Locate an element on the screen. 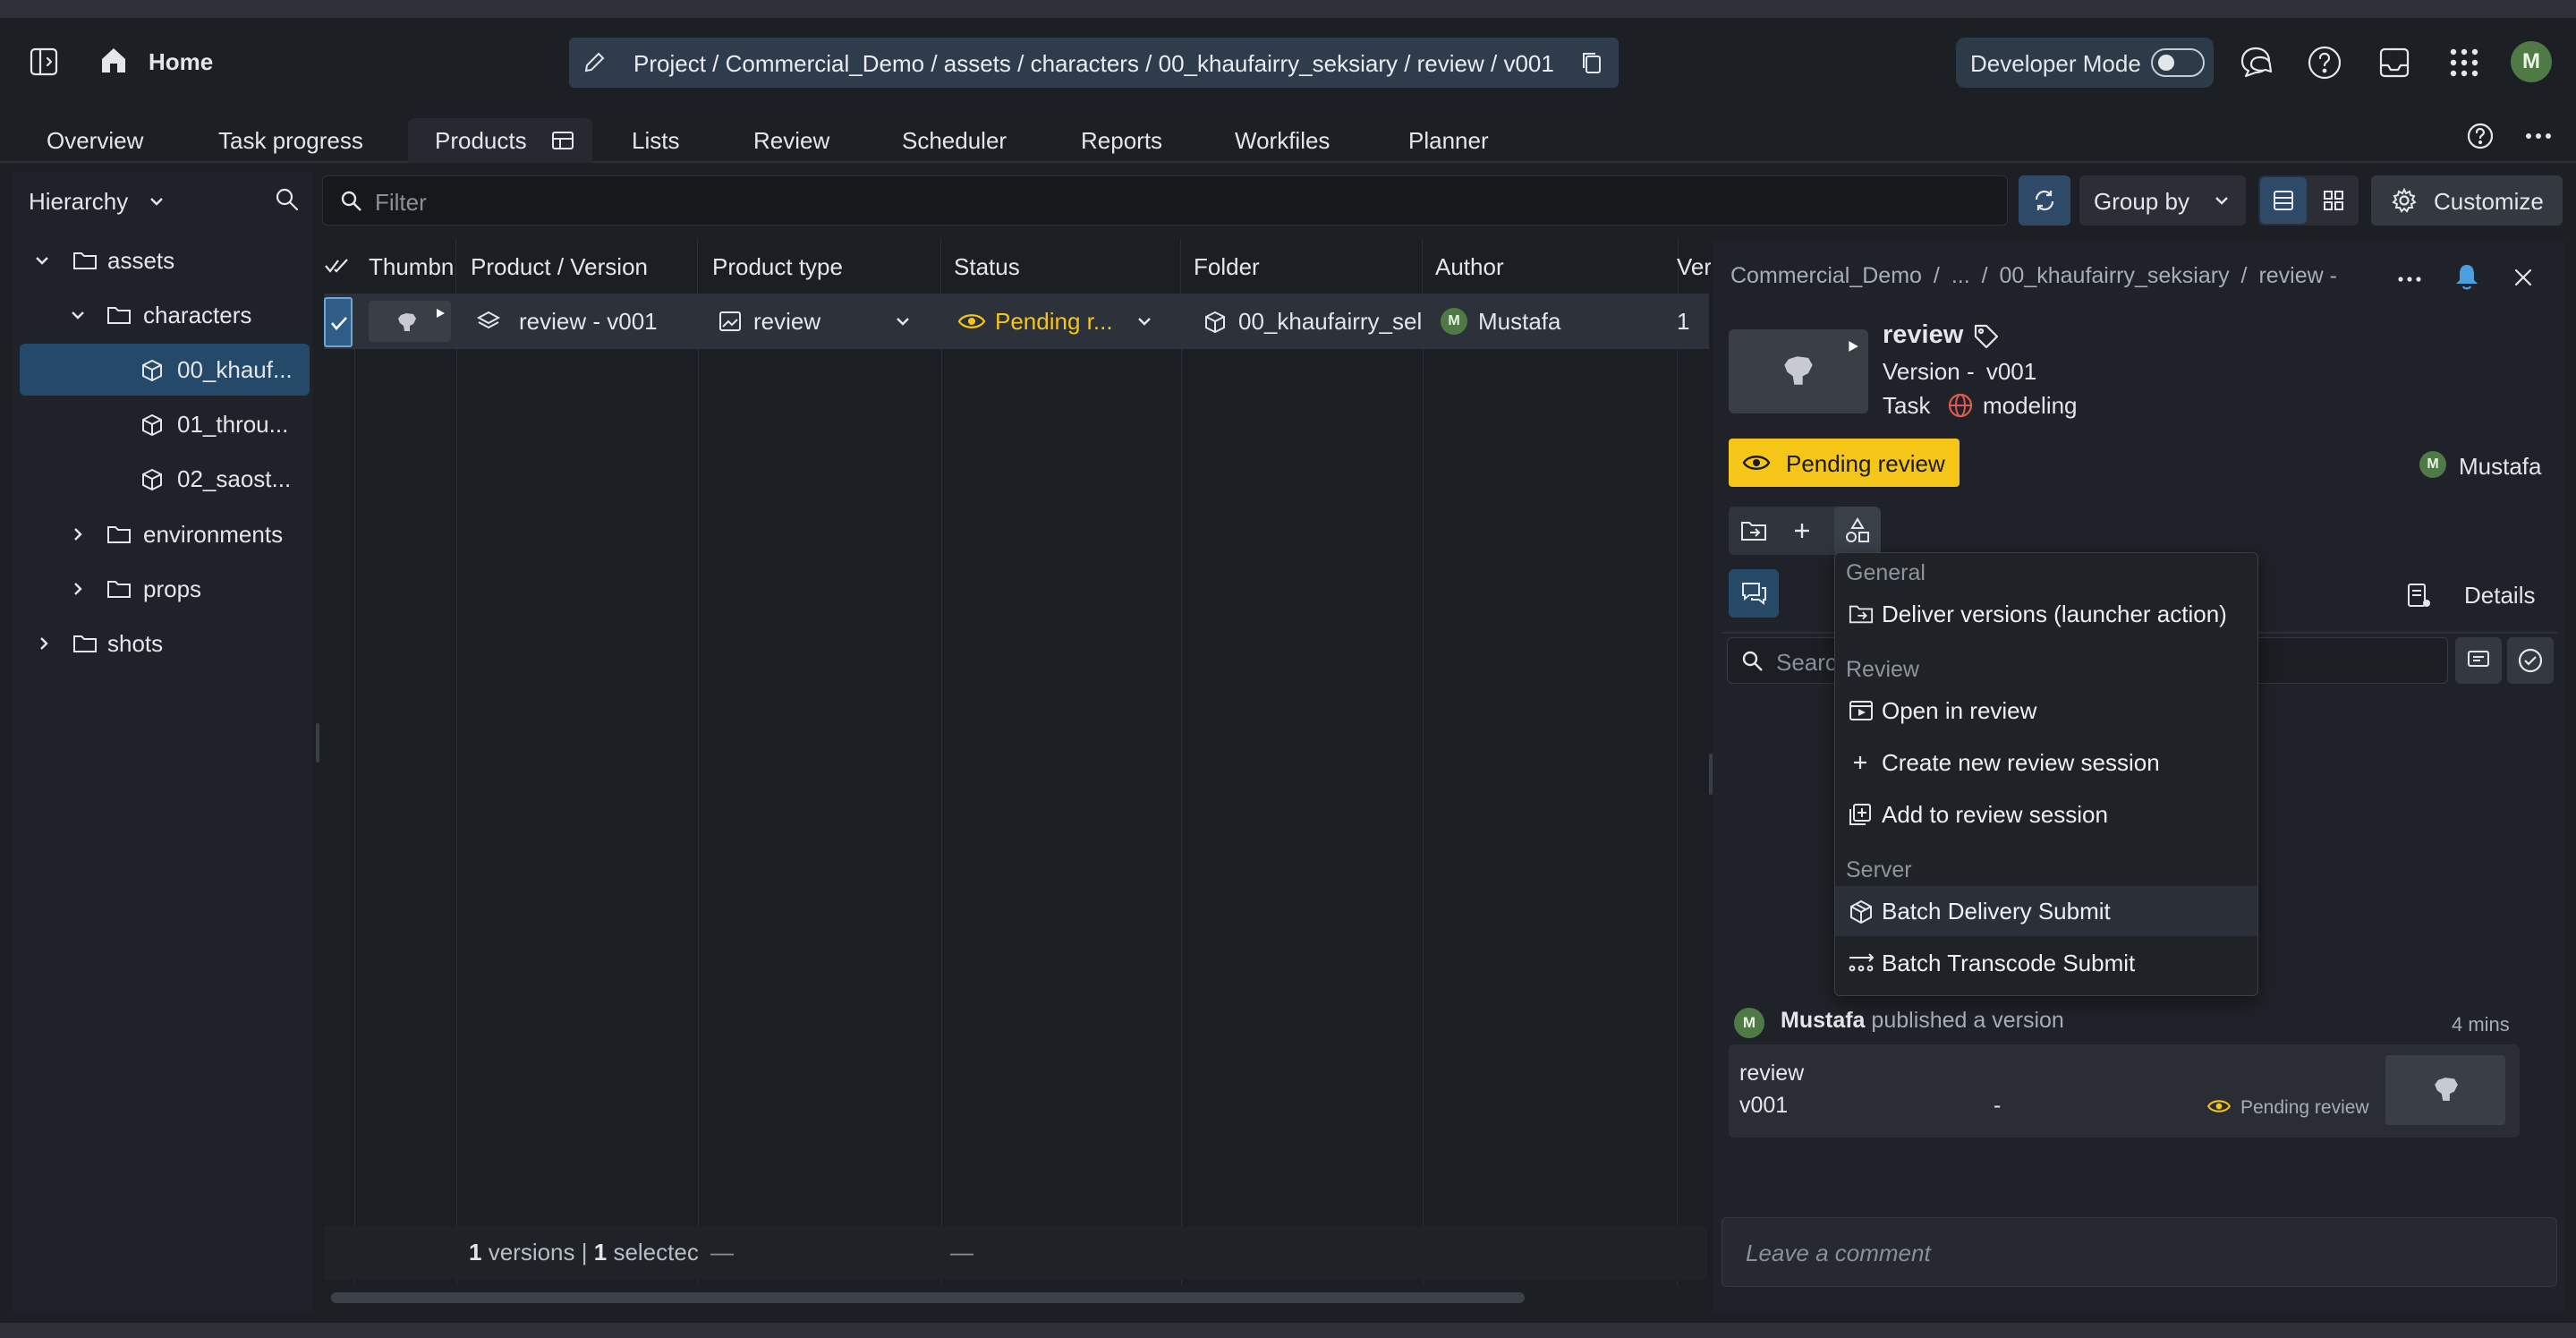 Image resolution: width=2576 pixels, height=1338 pixels. version-value: v001 is located at coordinates (2011, 371).